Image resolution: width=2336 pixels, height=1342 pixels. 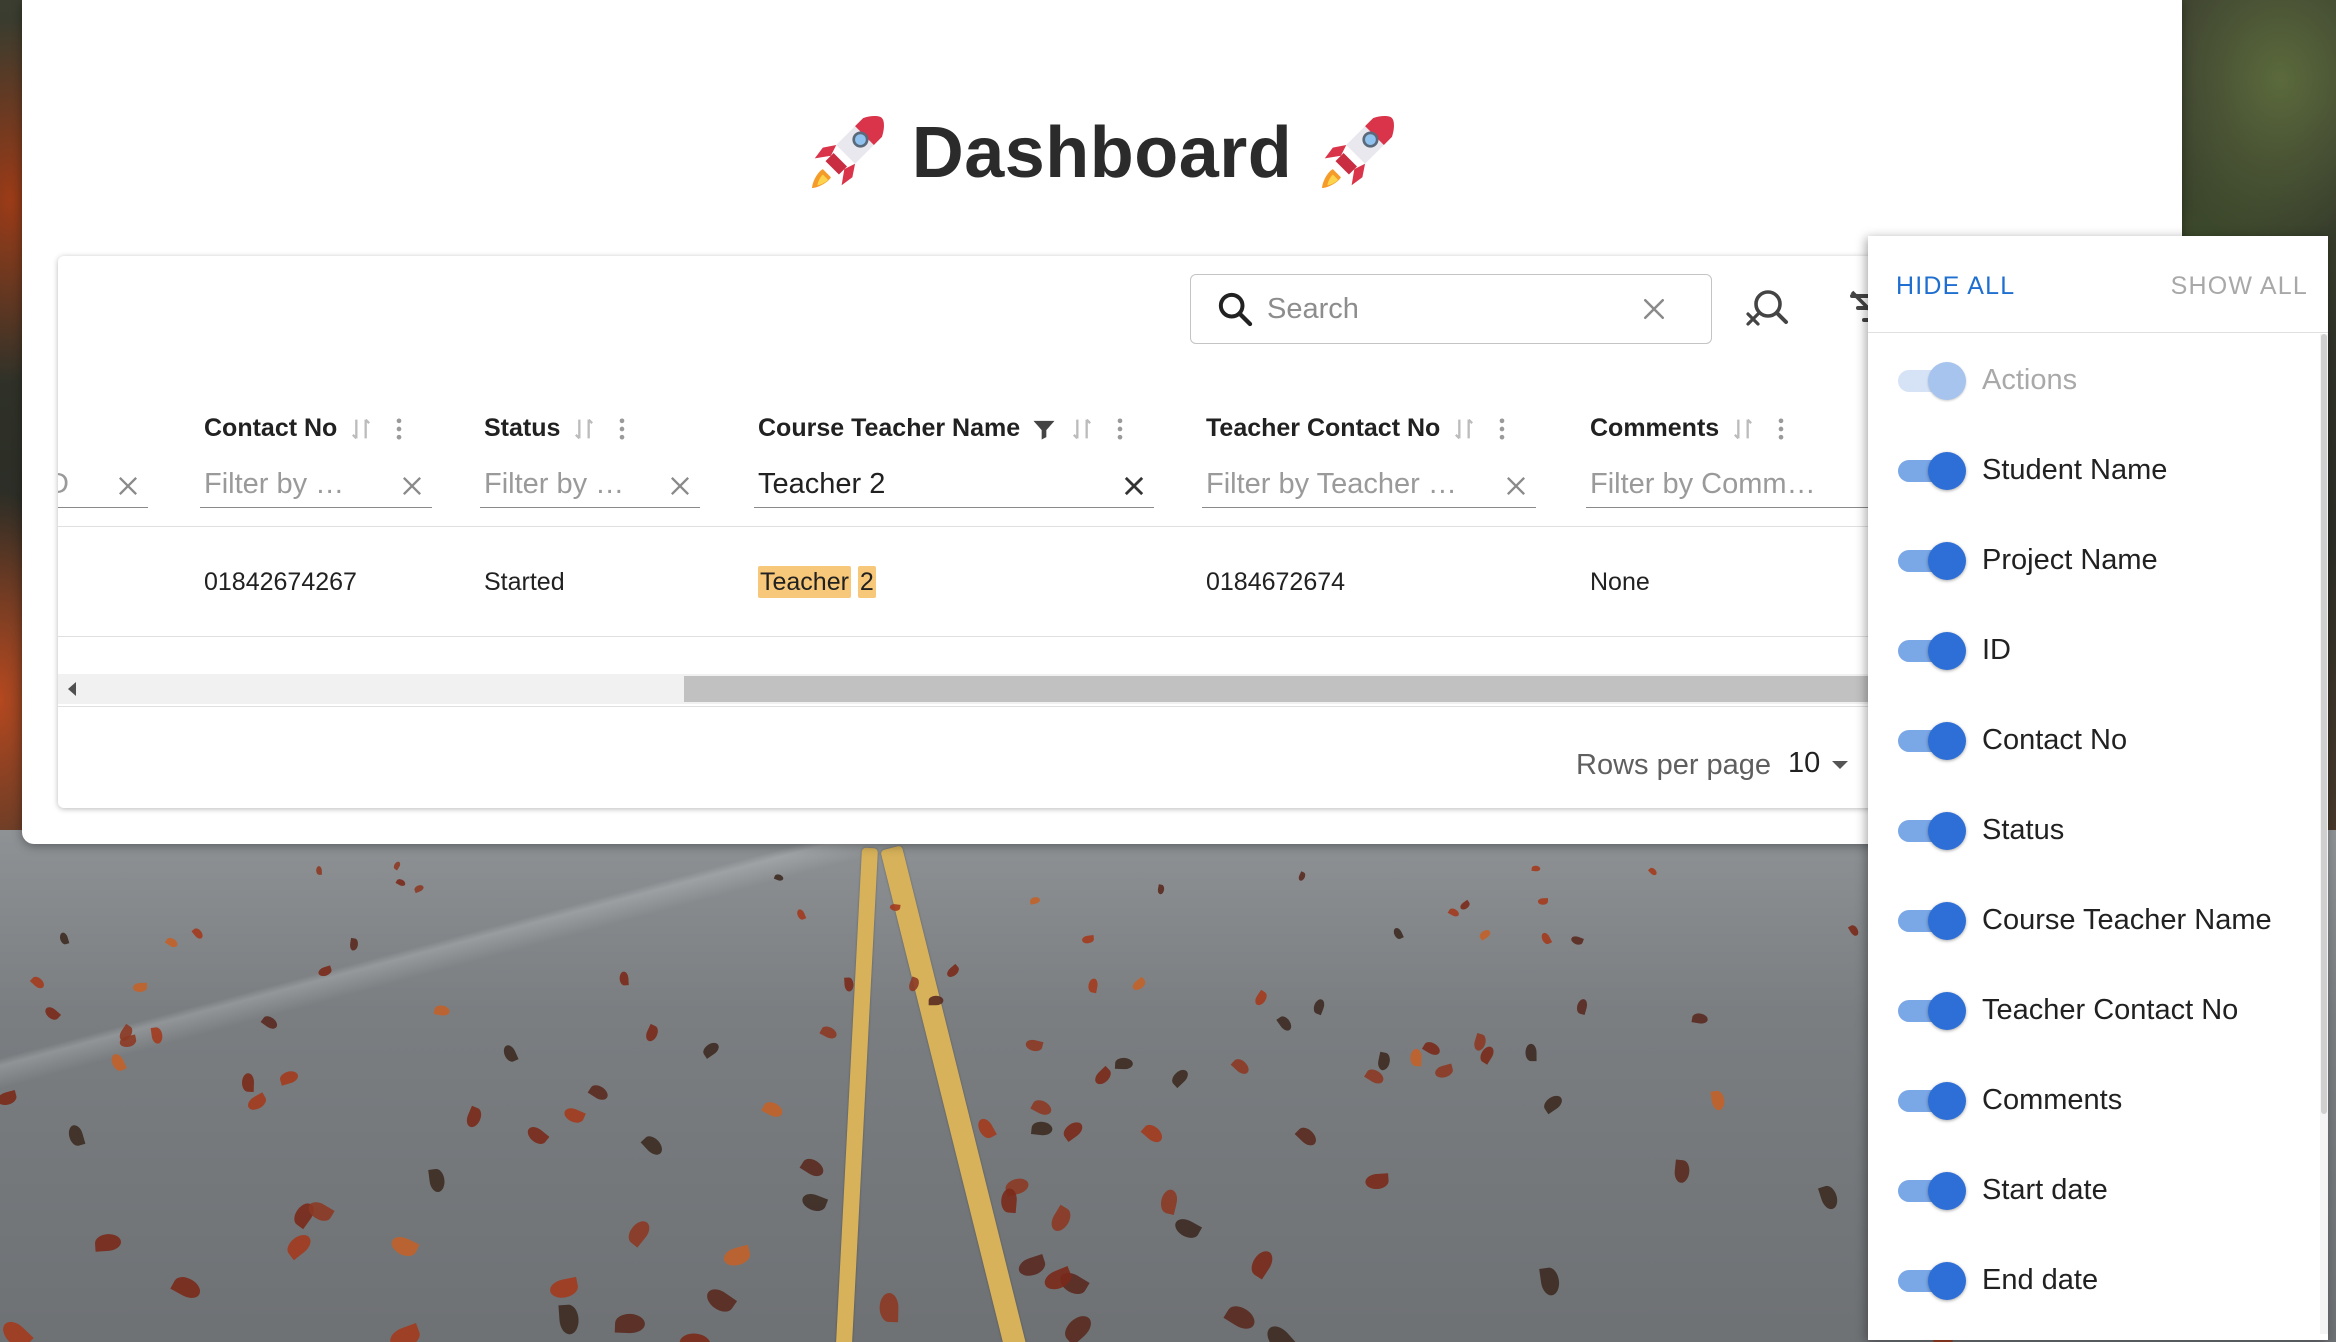 I want to click on cell-comments: None, so click(x=1620, y=582).